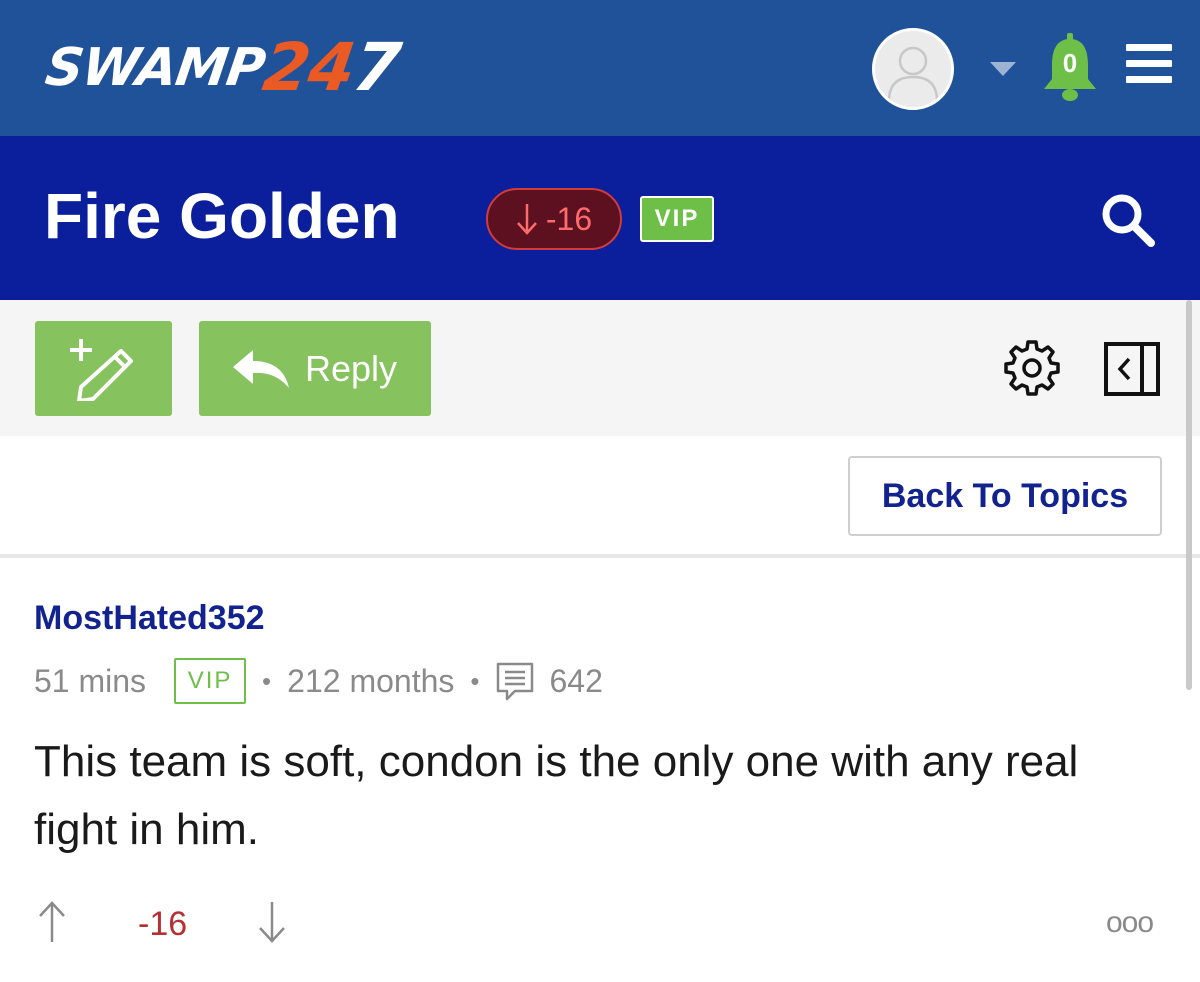 The height and width of the screenshot is (982, 1200). What do you see at coordinates (163, 924) in the screenshot?
I see `post-score: -16` at bounding box center [163, 924].